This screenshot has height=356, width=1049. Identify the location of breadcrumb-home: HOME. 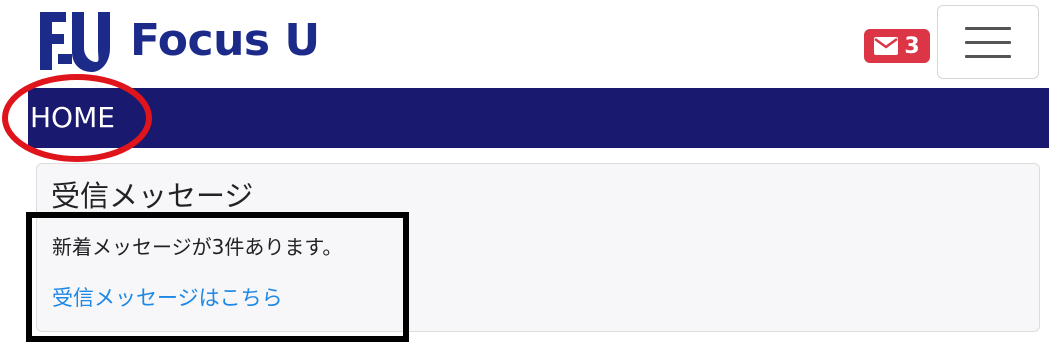
(72, 118).